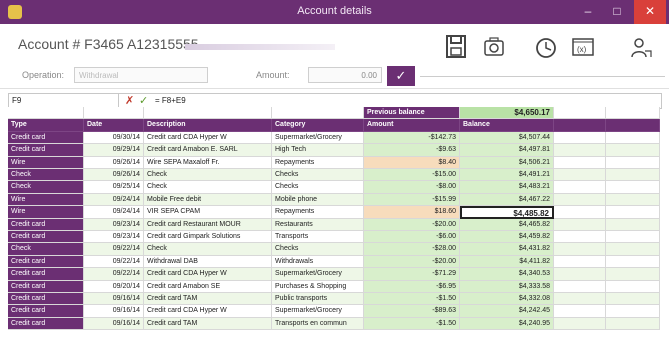 This screenshot has height=361, width=669. I want to click on date-cell: 09/30/14, so click(114, 138).